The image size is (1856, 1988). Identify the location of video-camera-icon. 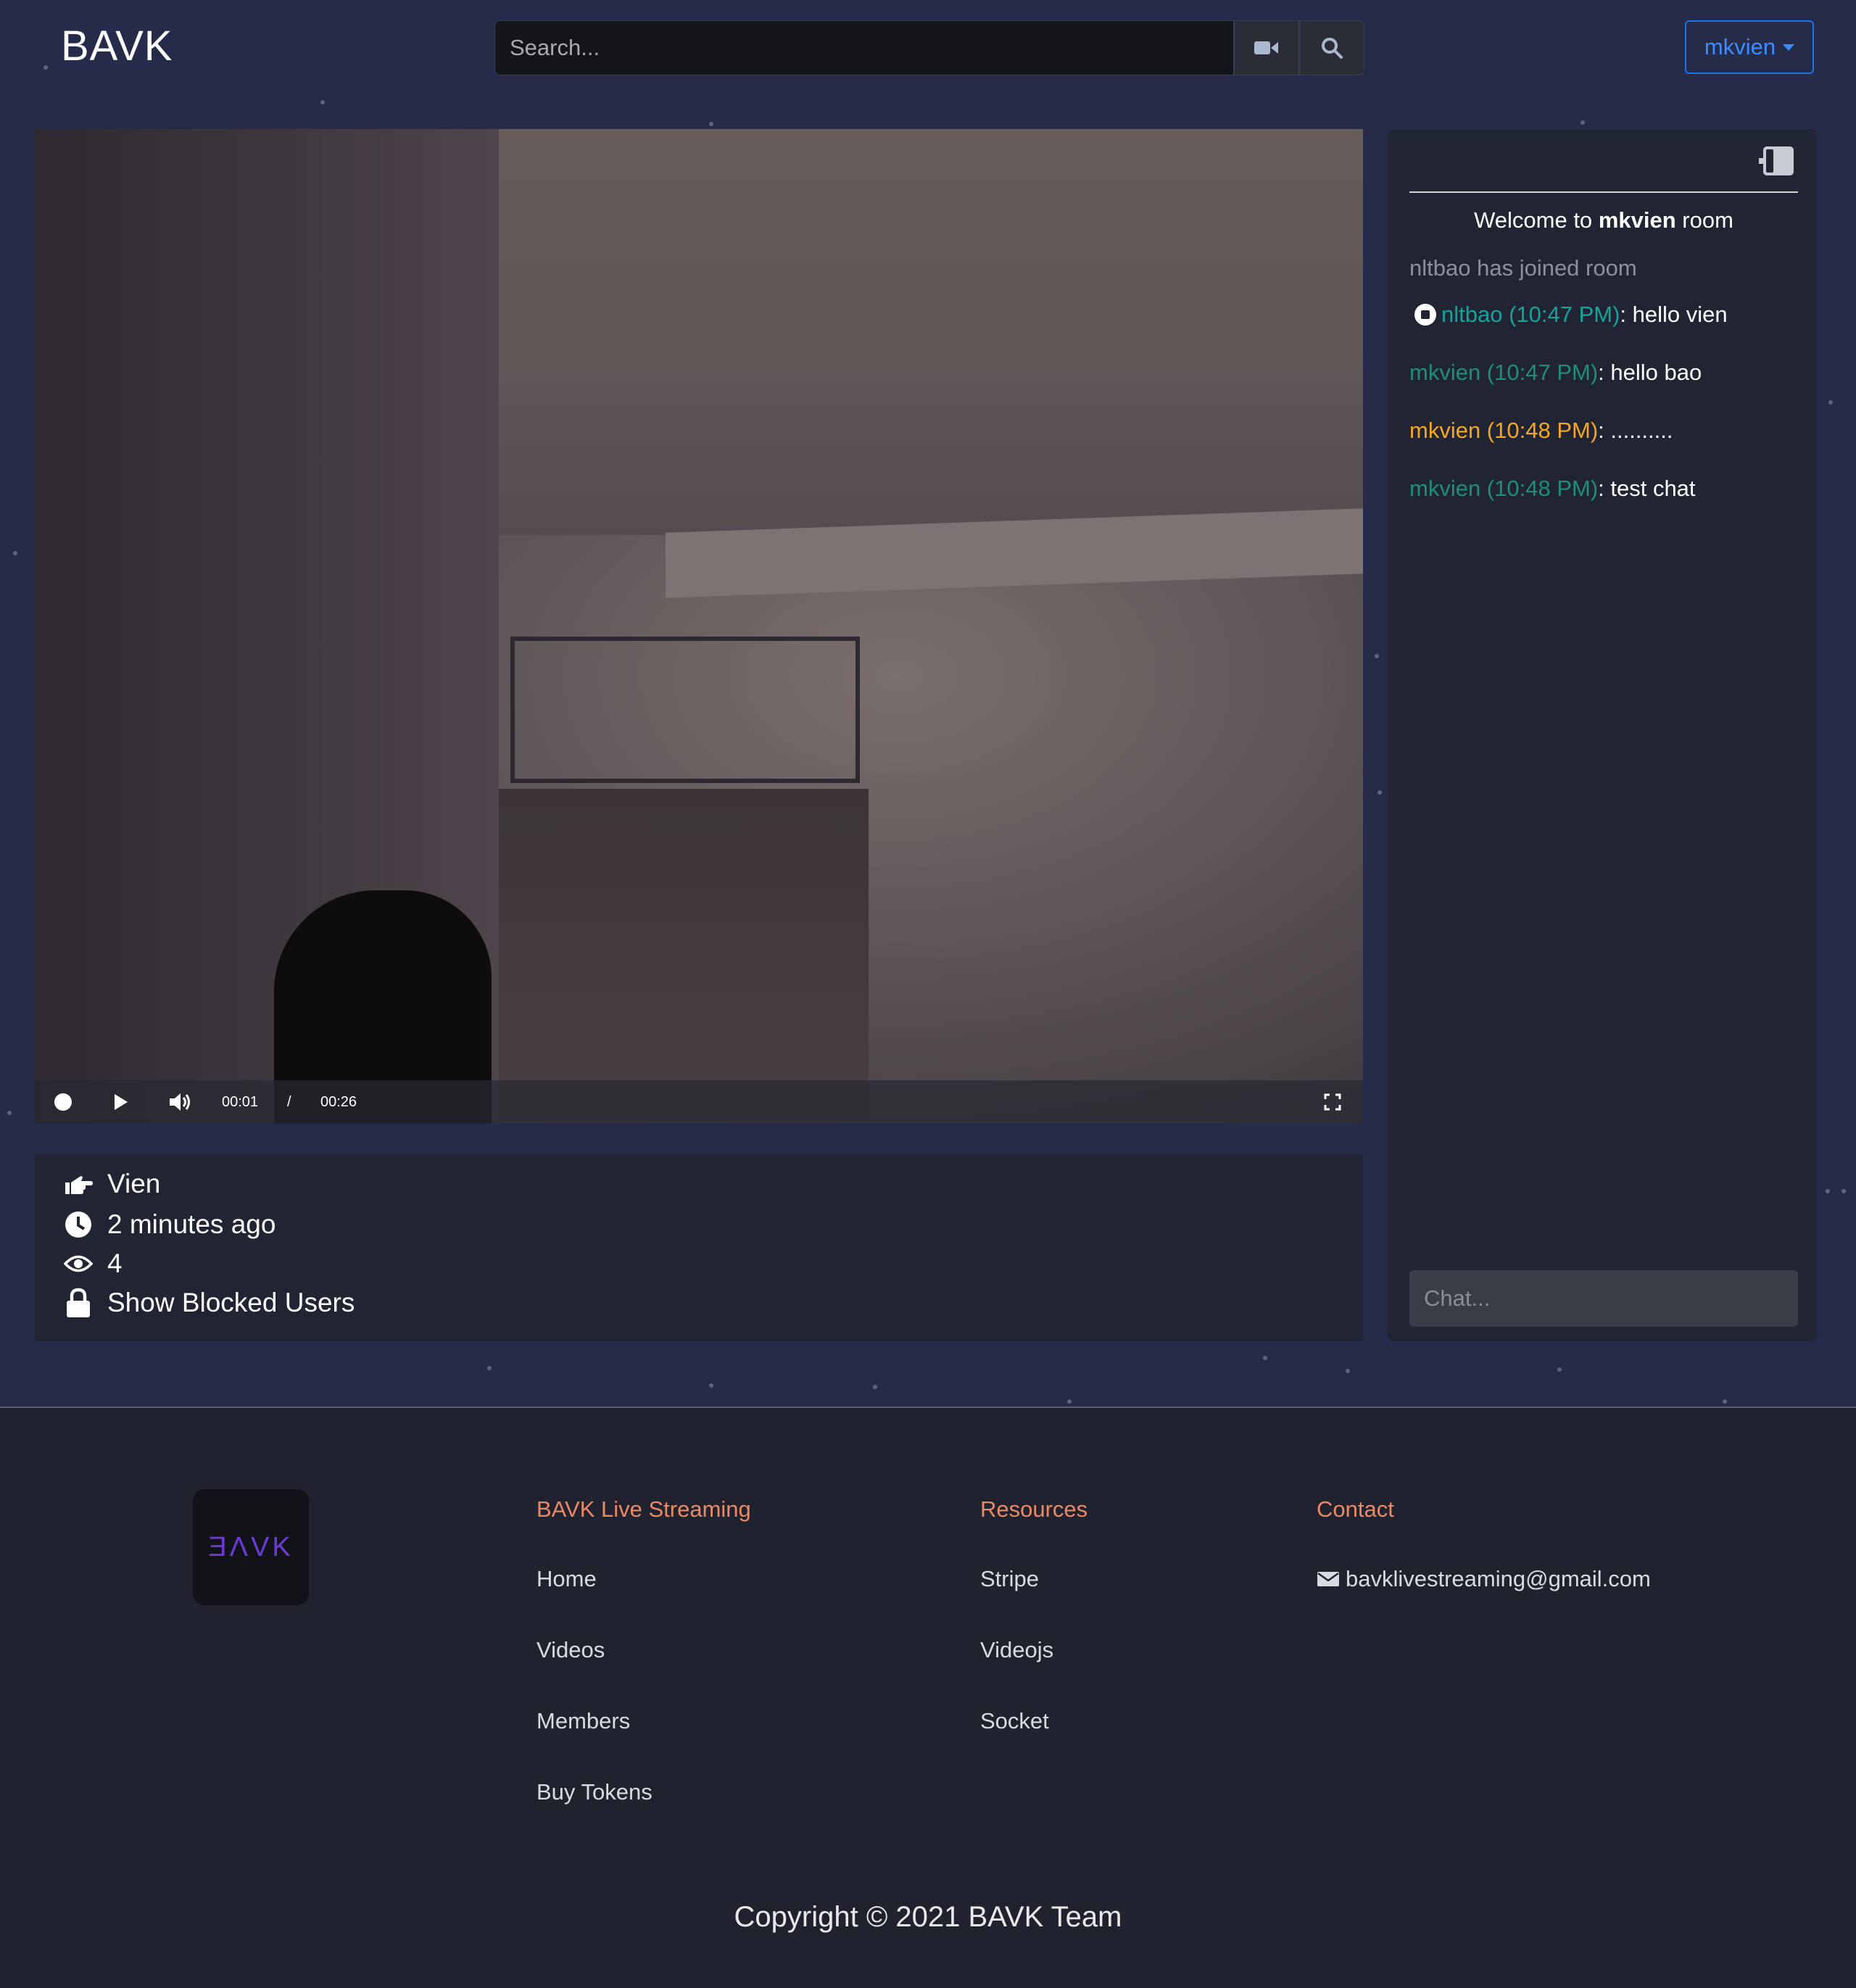
(1266, 48).